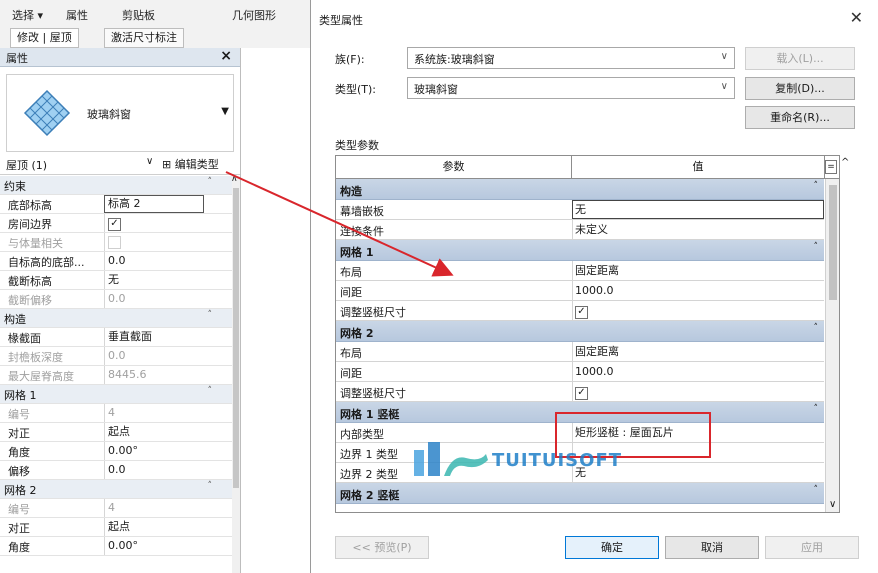  Describe the element at coordinates (812, 547) in the screenshot. I see `apply-button: 应用` at that location.